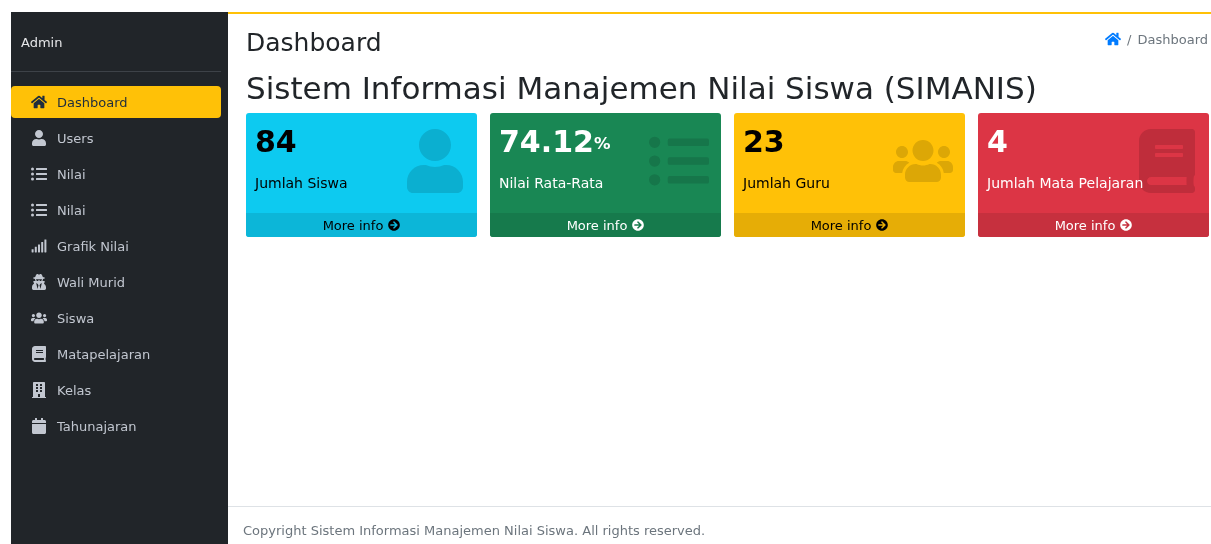 This screenshot has height=544, width=1211. I want to click on sidebar-item: Wali Murid, so click(116, 282).